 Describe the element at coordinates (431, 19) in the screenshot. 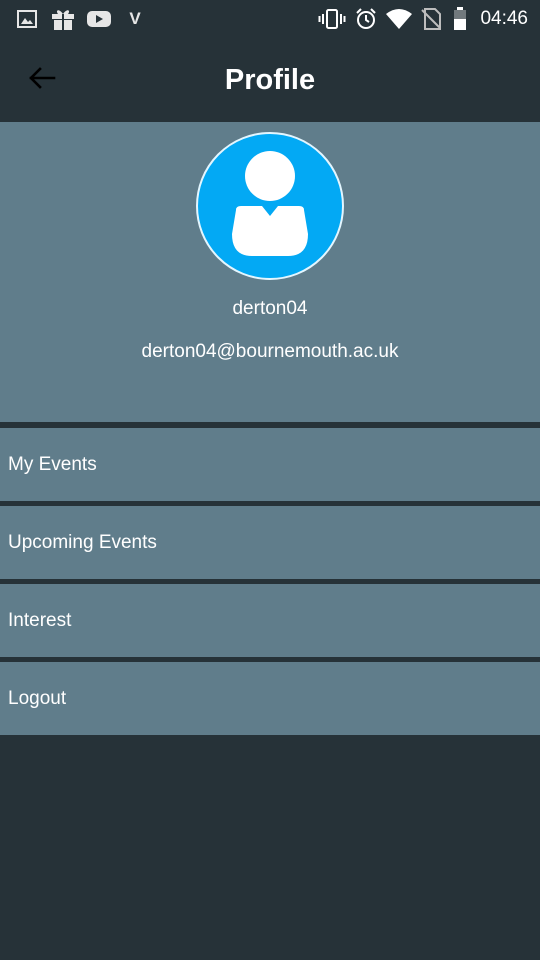

I see `no-sim-icon` at that location.